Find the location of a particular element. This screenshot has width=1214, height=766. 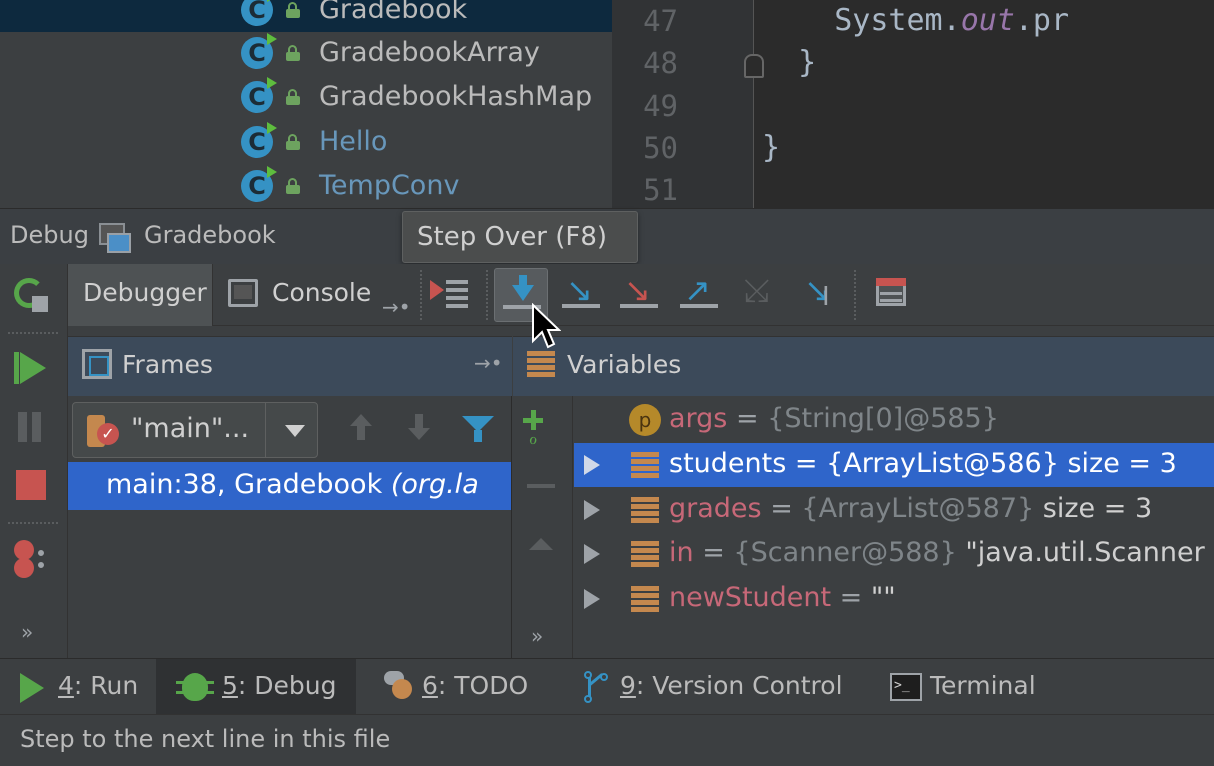

step-into-icon: ↘ is located at coordinates (581, 295).